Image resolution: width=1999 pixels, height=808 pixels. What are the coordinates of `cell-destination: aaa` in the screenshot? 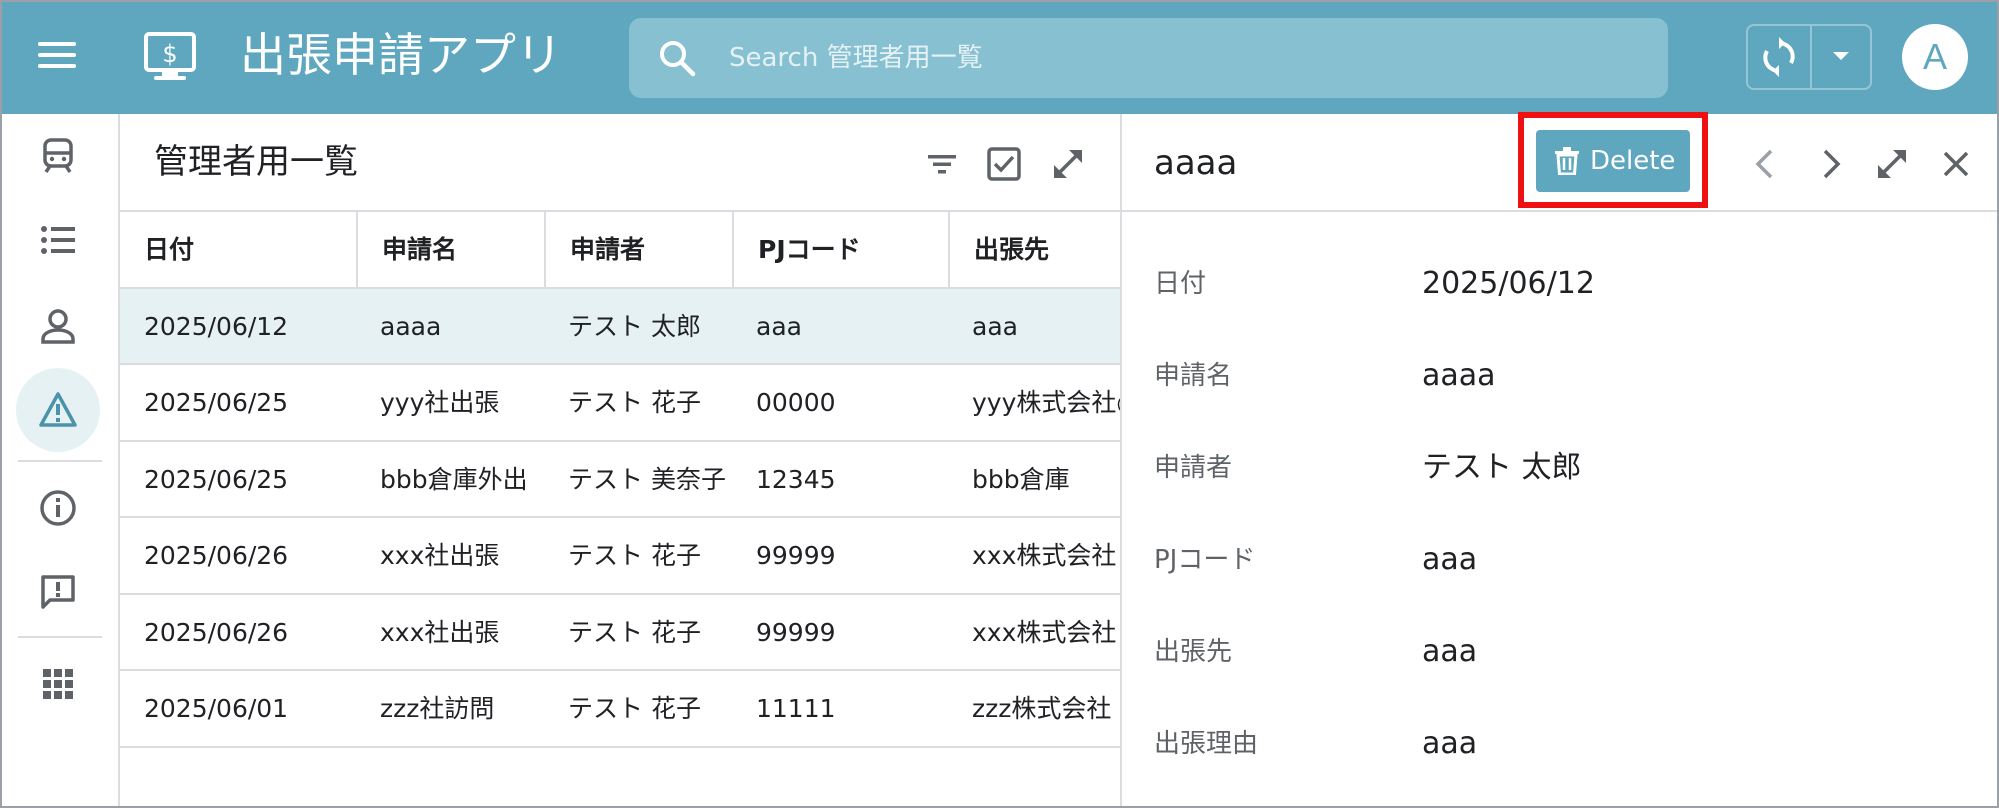 It's located at (995, 326).